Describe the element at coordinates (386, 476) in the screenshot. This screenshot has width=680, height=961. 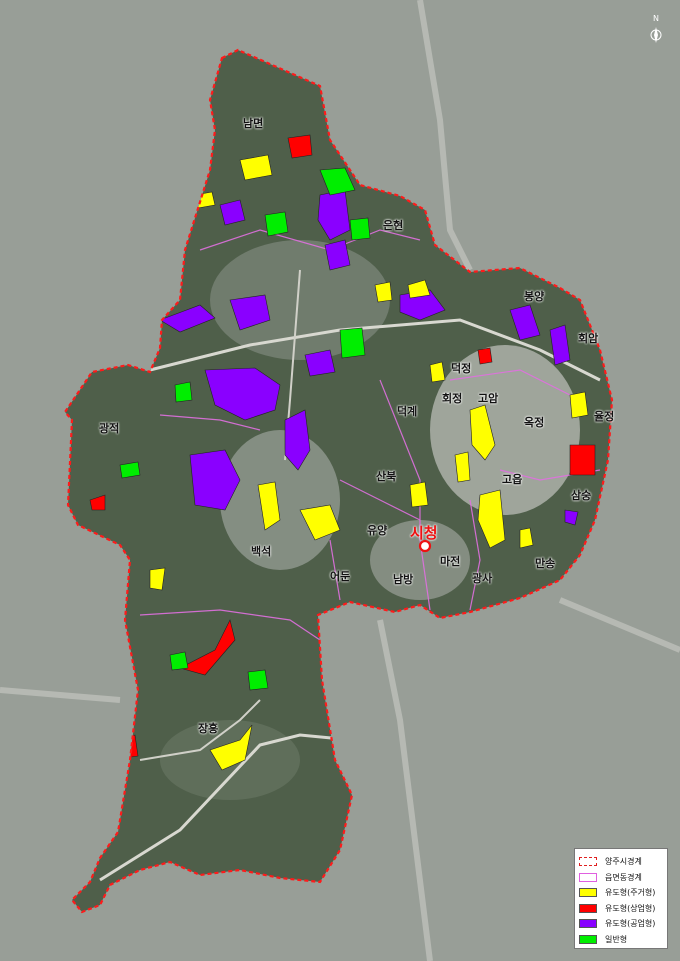
I see `district-label: 산북` at that location.